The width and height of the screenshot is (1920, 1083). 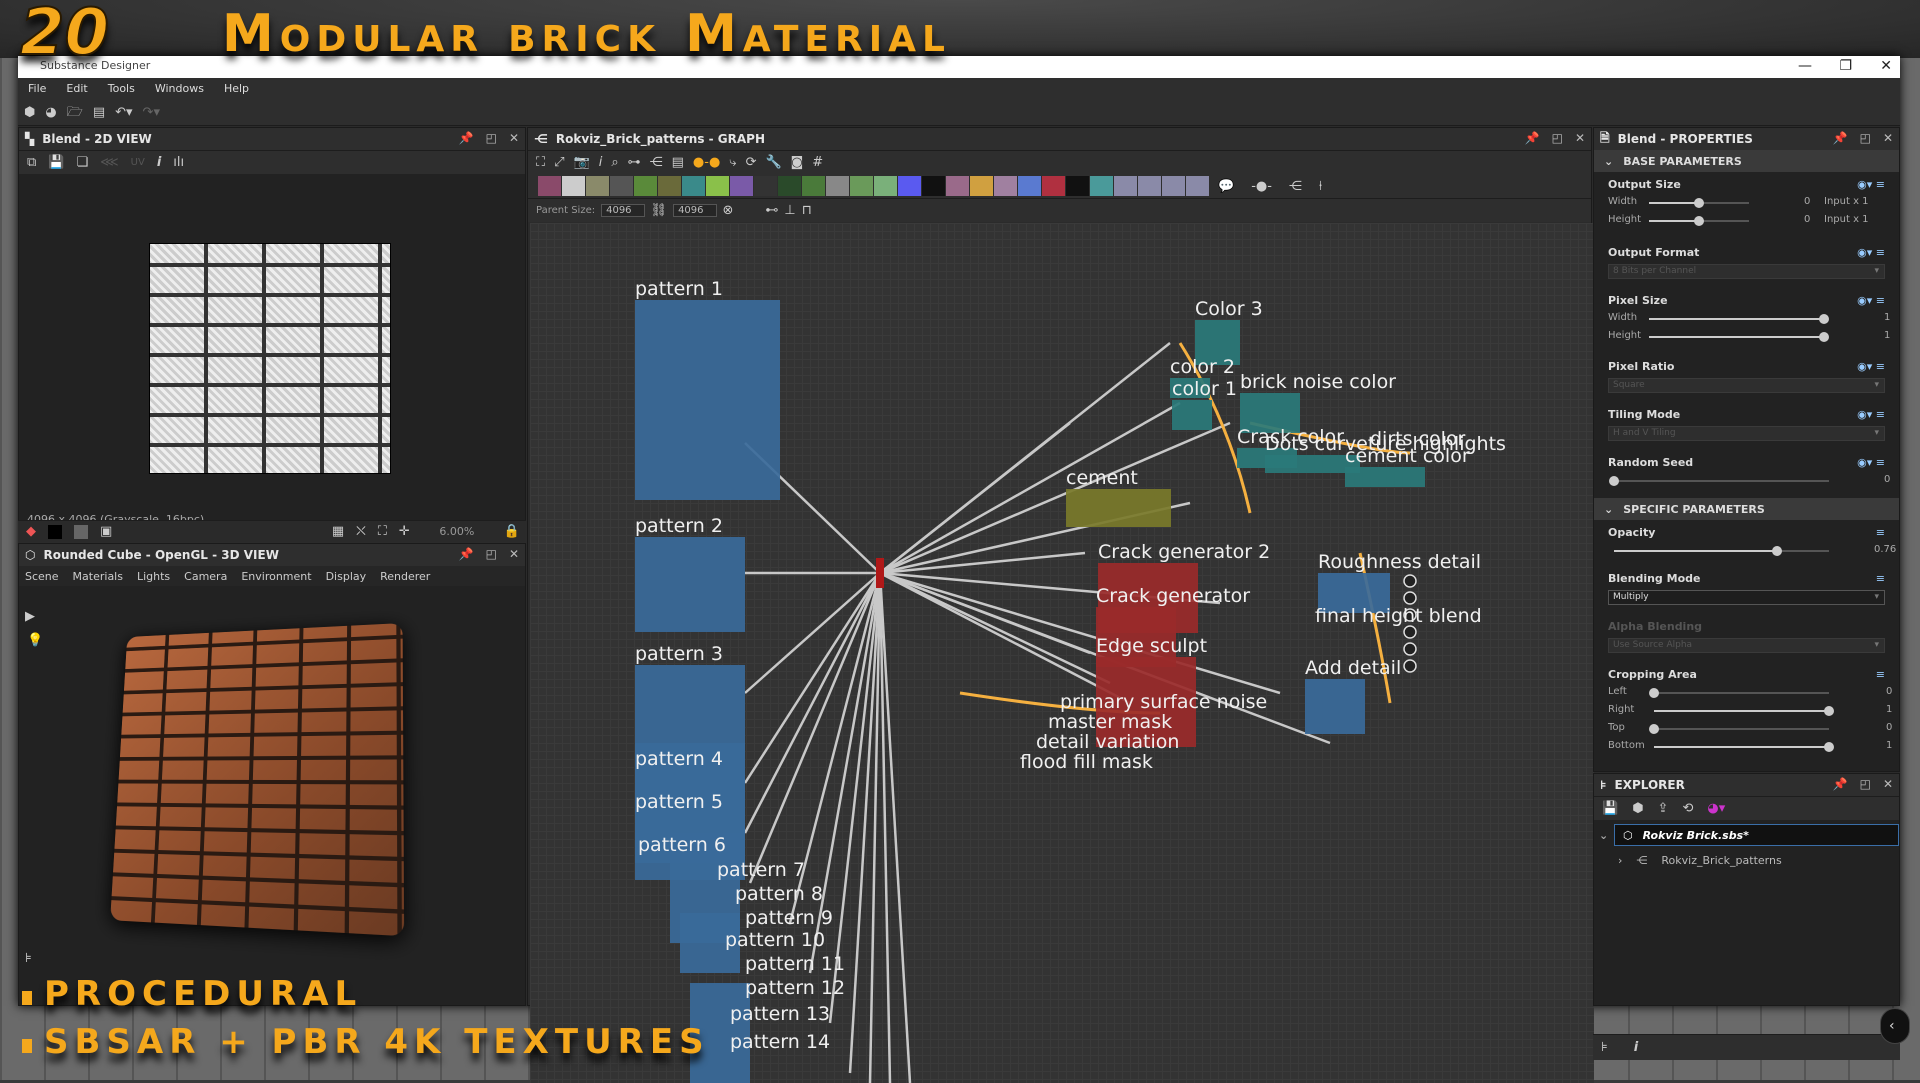 What do you see at coordinates (1746, 385) in the screenshot?
I see `pixel-ratio-dropdown: Square` at bounding box center [1746, 385].